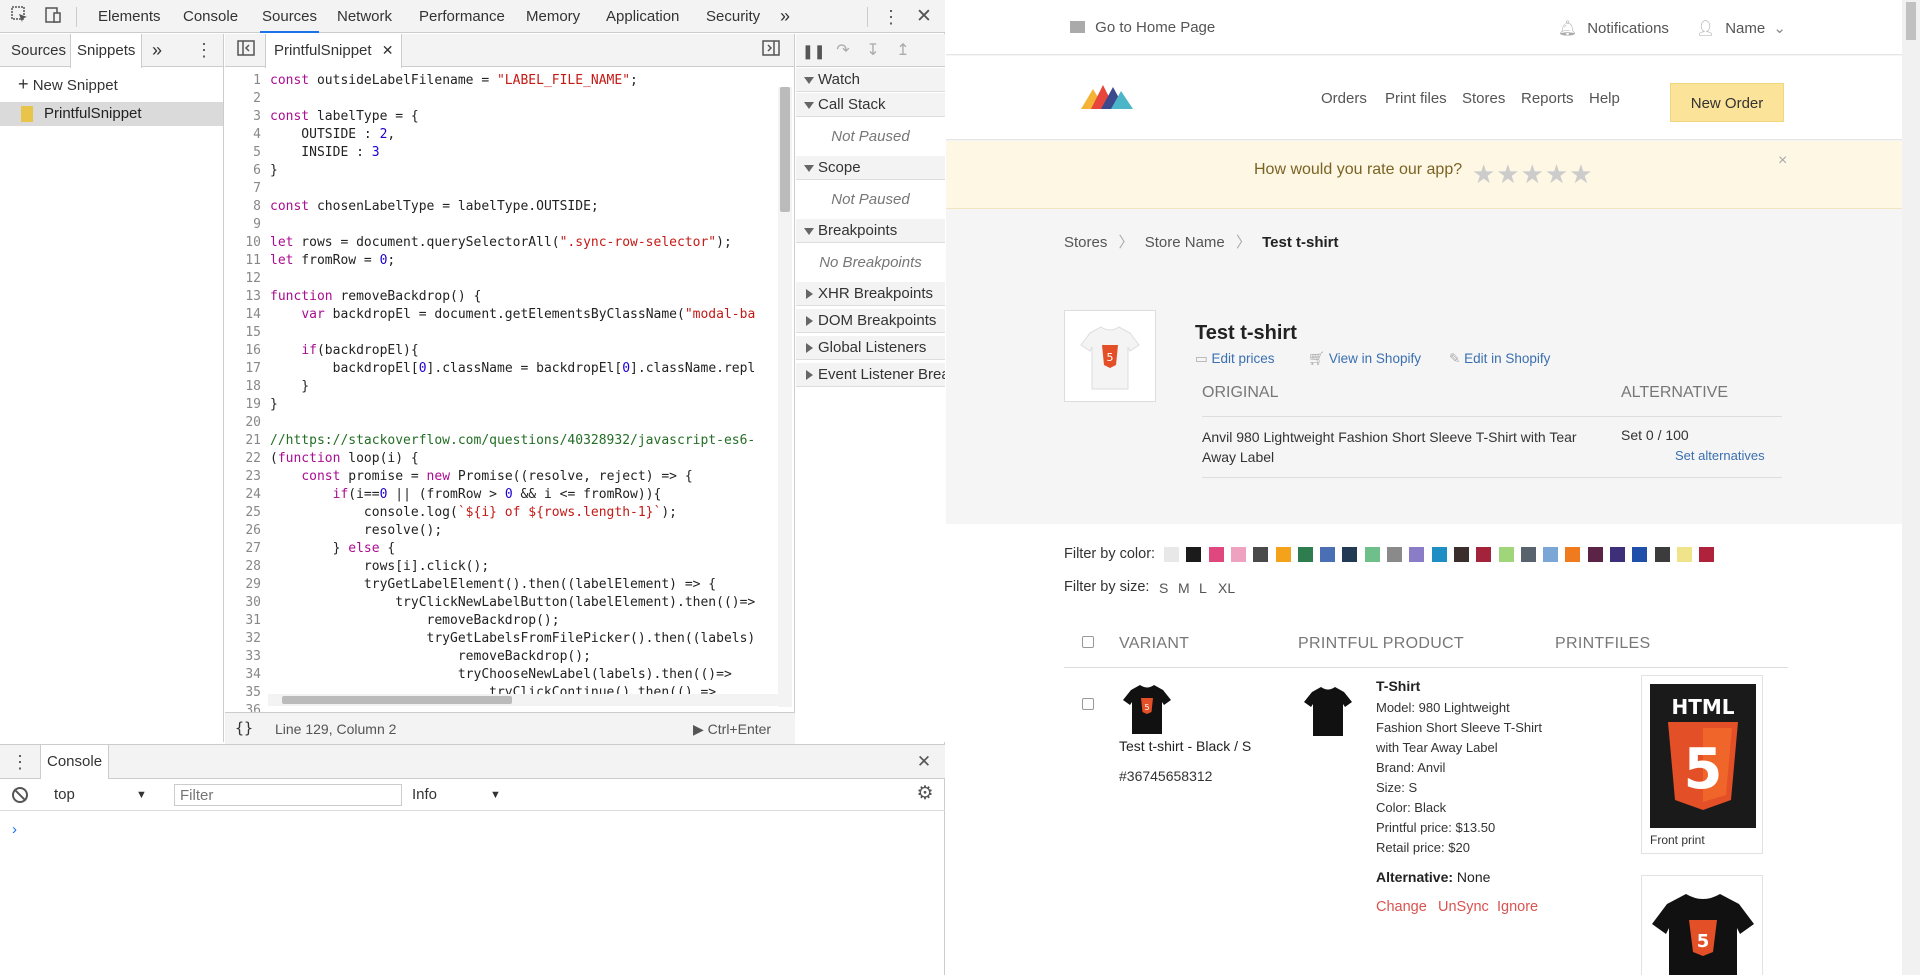  I want to click on nav-help: Help, so click(1604, 98).